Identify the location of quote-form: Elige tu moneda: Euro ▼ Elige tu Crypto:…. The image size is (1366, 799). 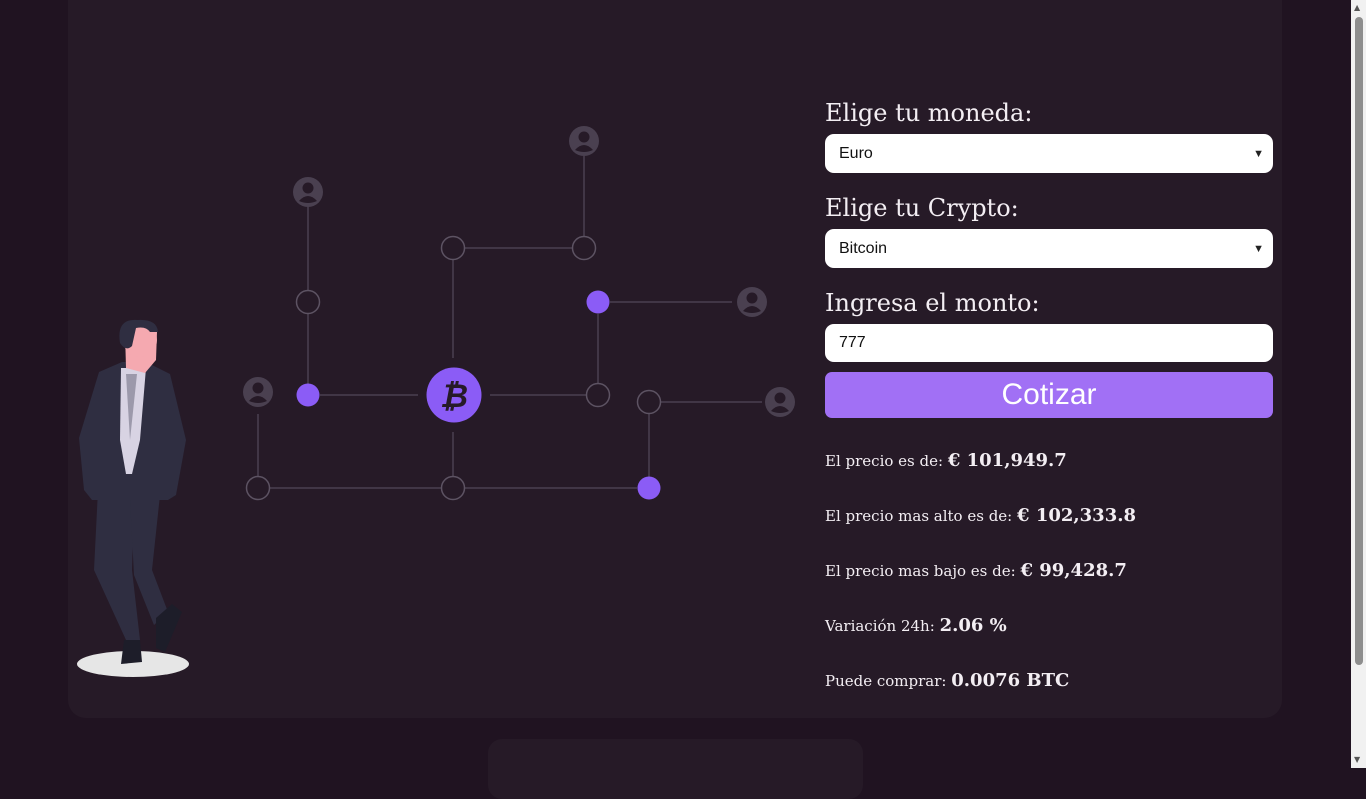
(1049, 257).